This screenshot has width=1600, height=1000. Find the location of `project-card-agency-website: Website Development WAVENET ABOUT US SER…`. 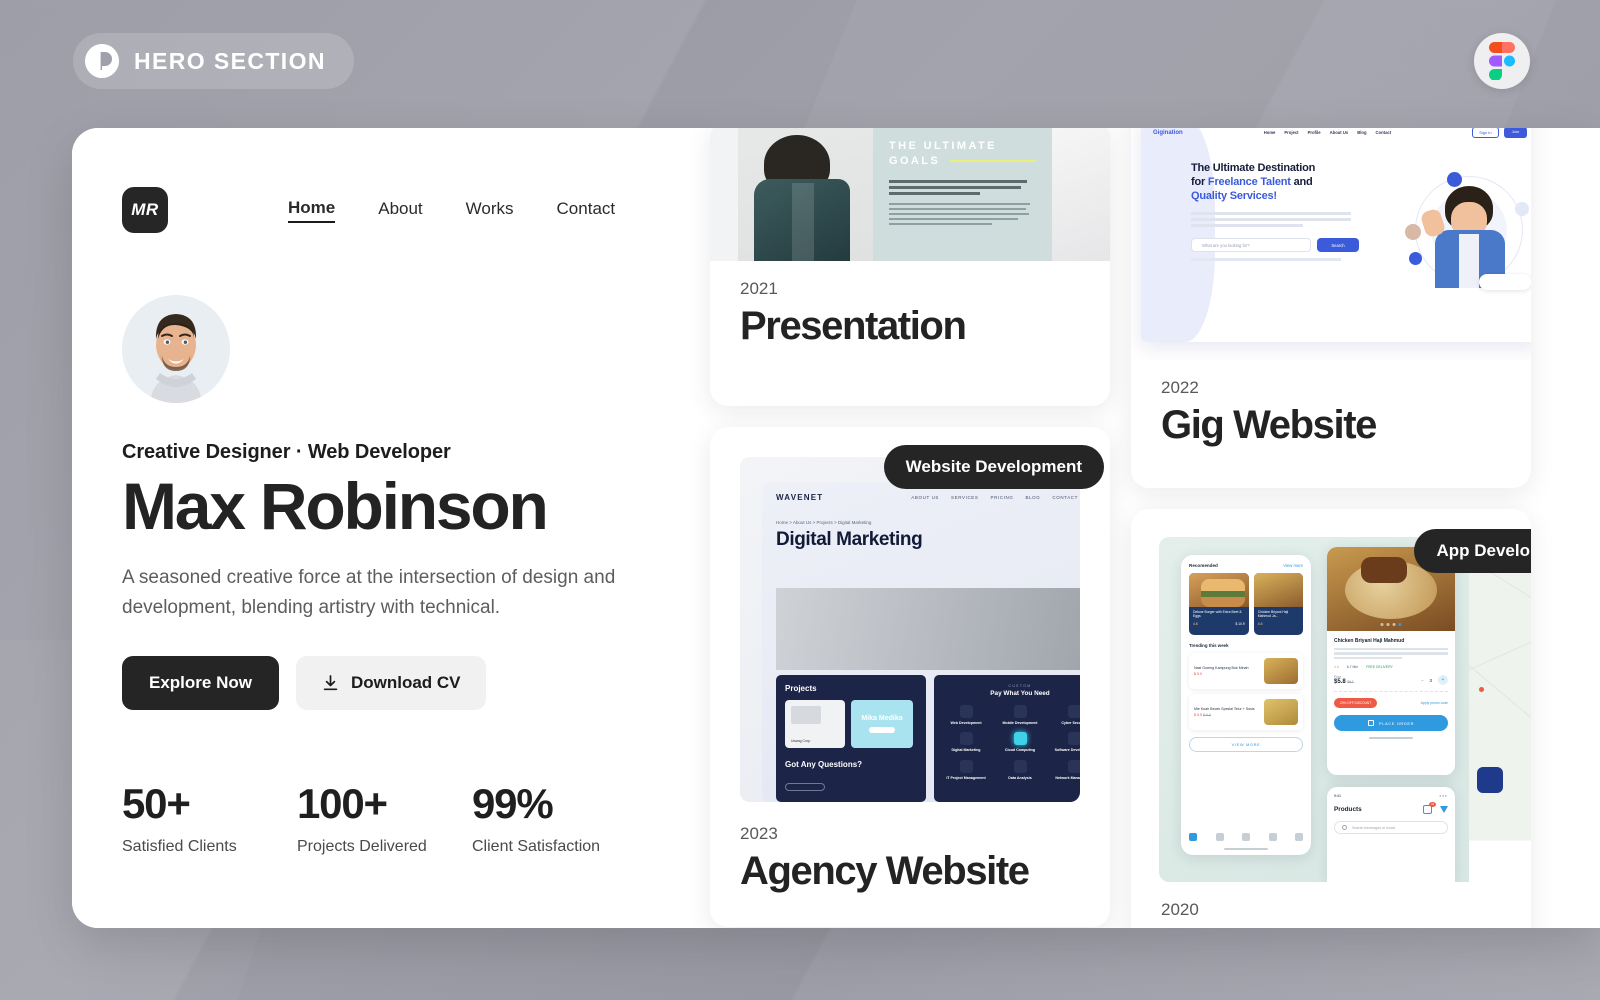

project-card-agency-website: Website Development WAVENET ABOUT US SER… is located at coordinates (910, 677).